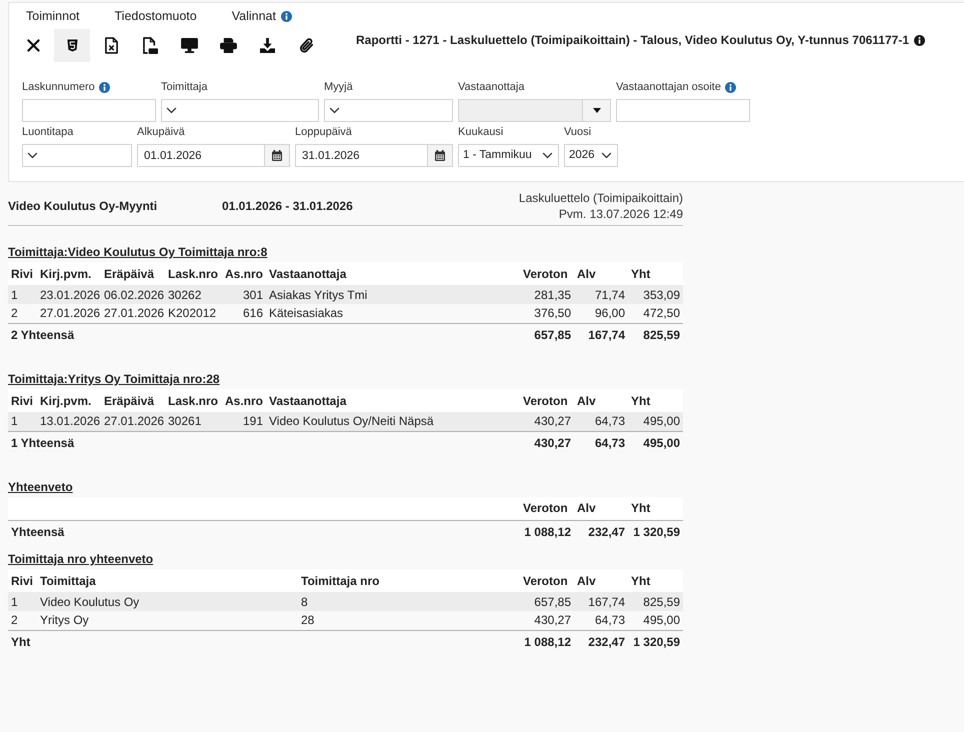  Describe the element at coordinates (547, 601) in the screenshot. I see `table-cell: 657,85` at that location.